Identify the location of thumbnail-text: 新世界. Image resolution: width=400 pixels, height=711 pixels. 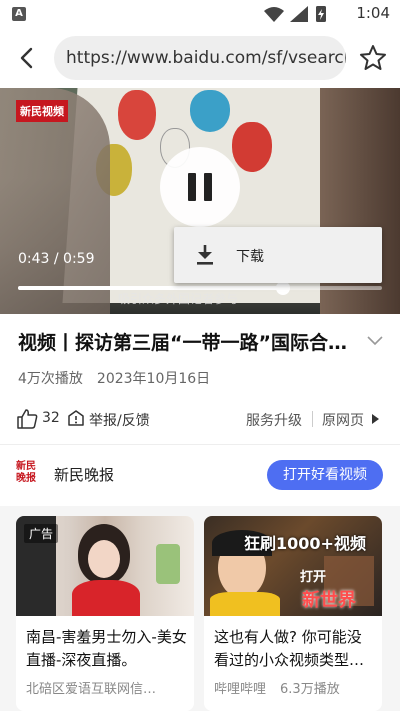
(329, 600).